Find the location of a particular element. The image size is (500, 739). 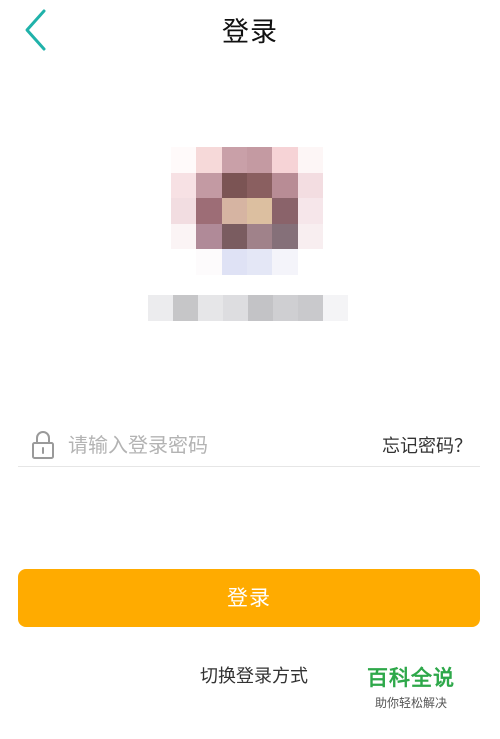

watermark-subtitle: 助你轻松解决 is located at coordinates (410, 703).